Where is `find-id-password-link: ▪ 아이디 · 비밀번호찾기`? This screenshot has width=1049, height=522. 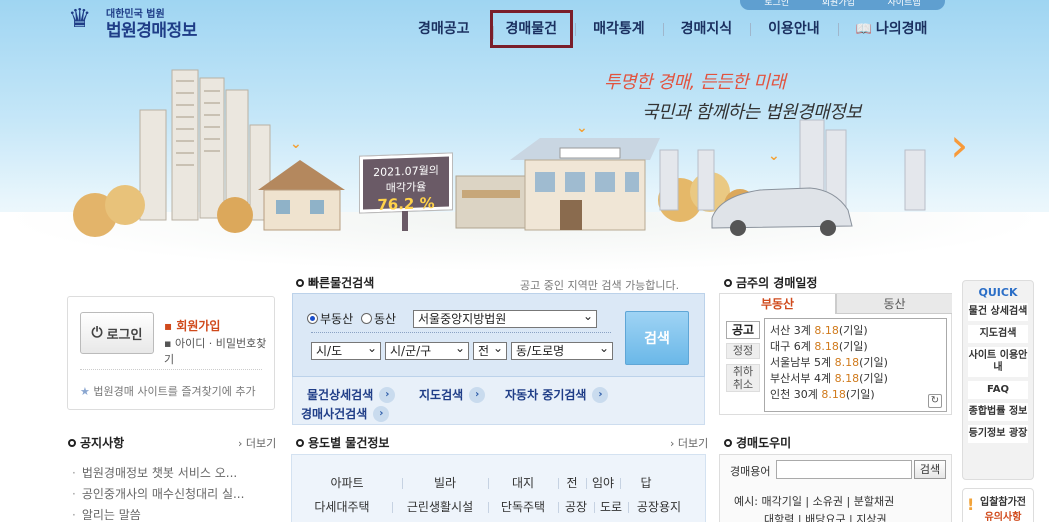
find-id-password-link: ▪ 아이디 · 비밀번호찾기 is located at coordinates (219, 351).